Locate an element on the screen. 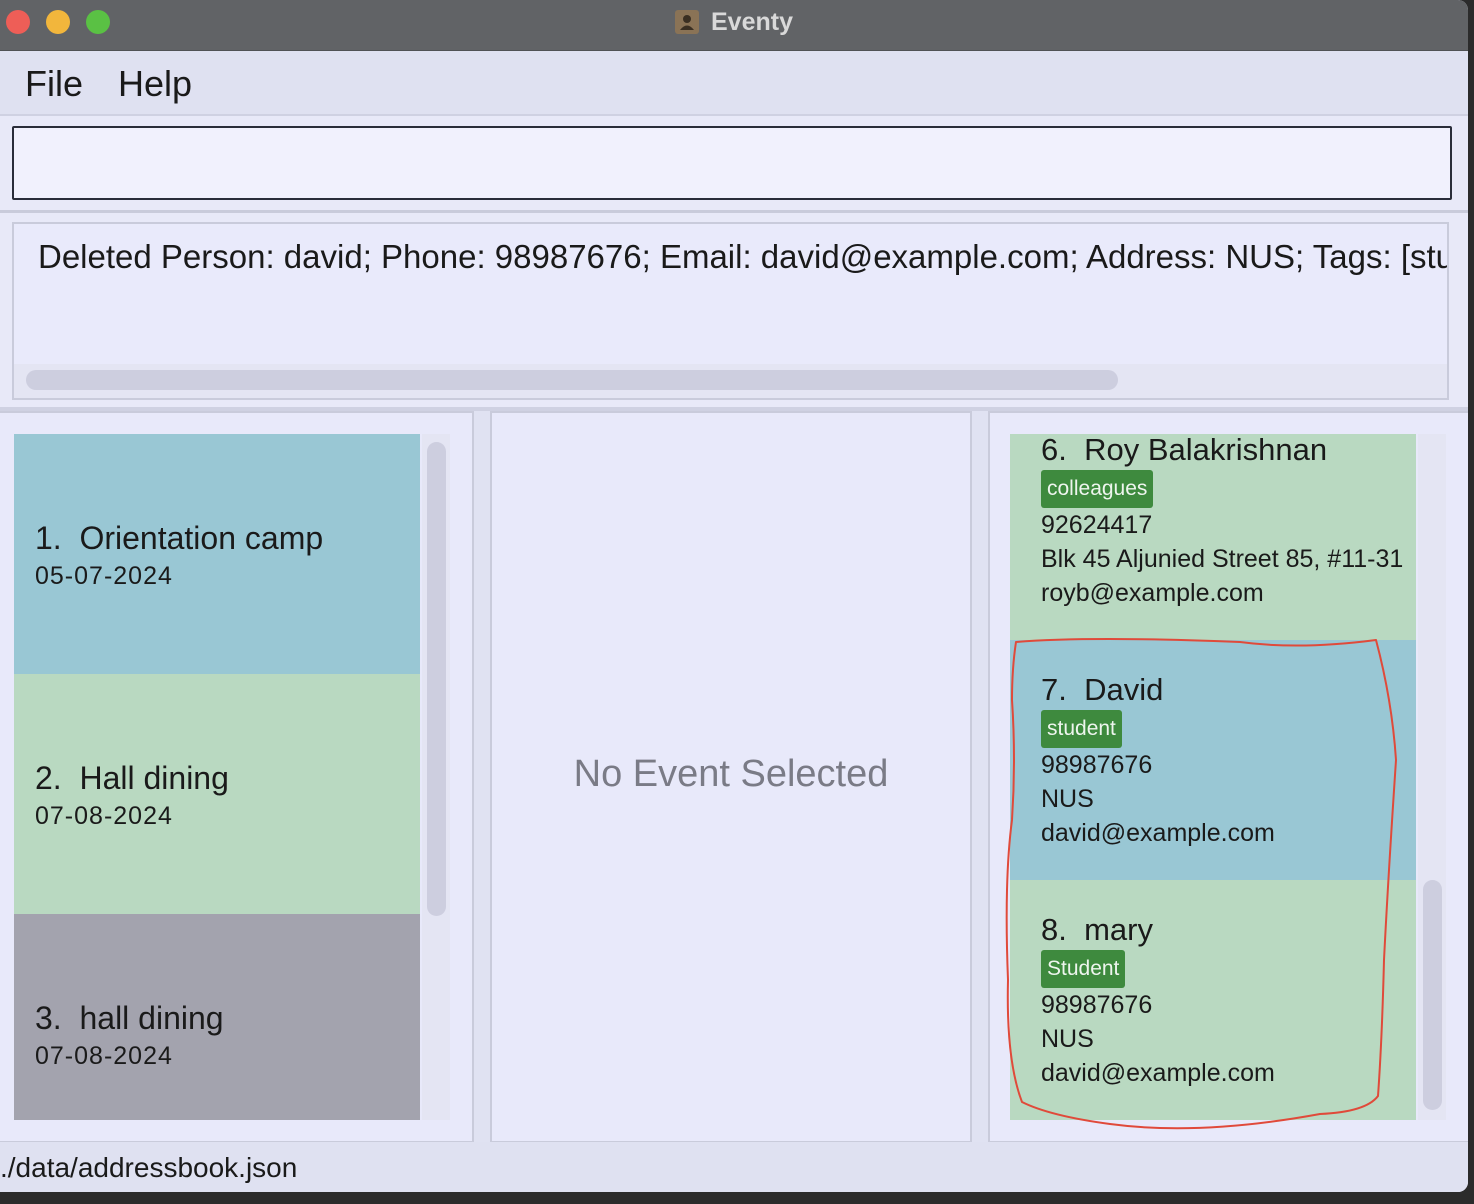 This screenshot has height=1204, width=1474. person-name: 8. mary is located at coordinates (1097, 929).